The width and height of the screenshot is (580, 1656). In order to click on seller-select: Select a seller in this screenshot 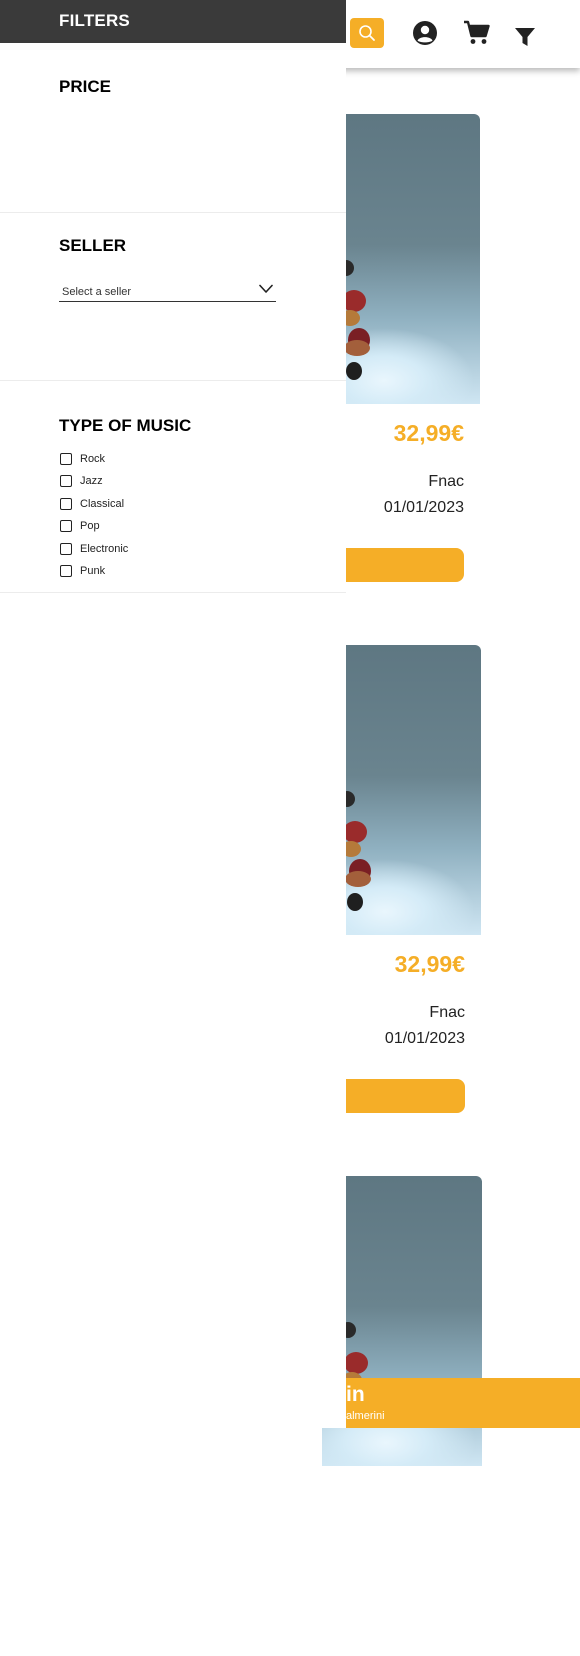, I will do `click(167, 291)`.